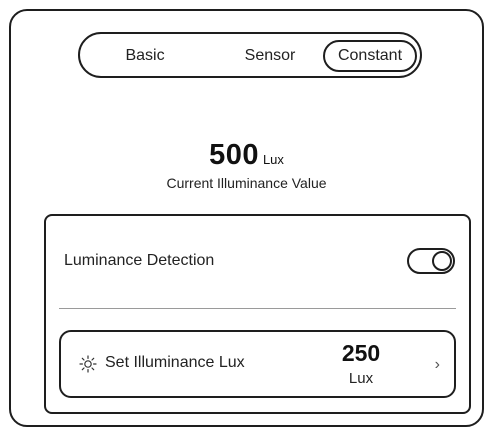  Describe the element at coordinates (273, 159) in the screenshot. I see `current-illuminance-unit: Lux` at that location.